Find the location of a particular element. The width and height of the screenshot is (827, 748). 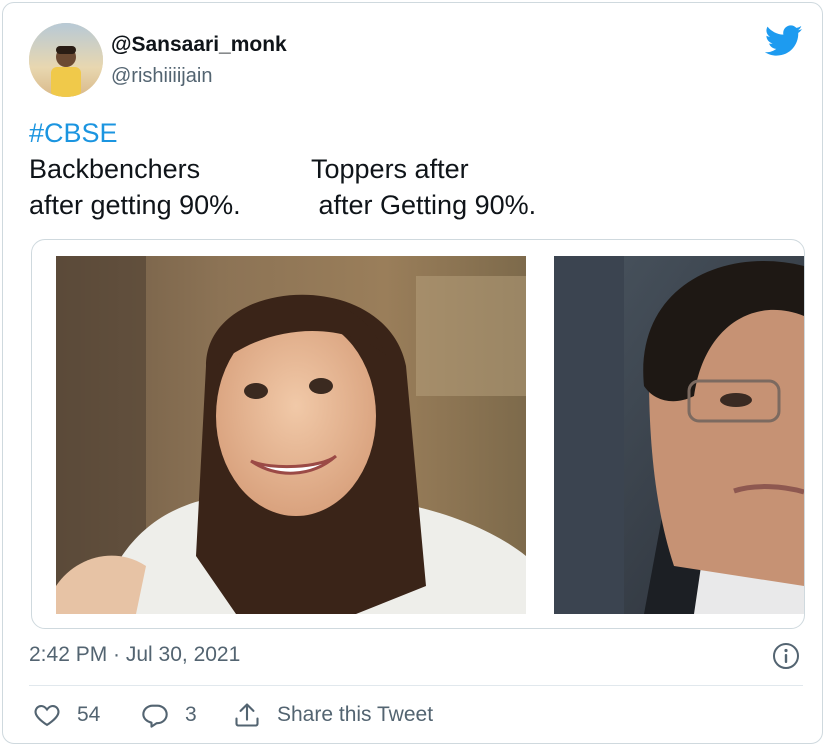

action-bar: 54 3 Share this Tweet is located at coordinates (419, 718).